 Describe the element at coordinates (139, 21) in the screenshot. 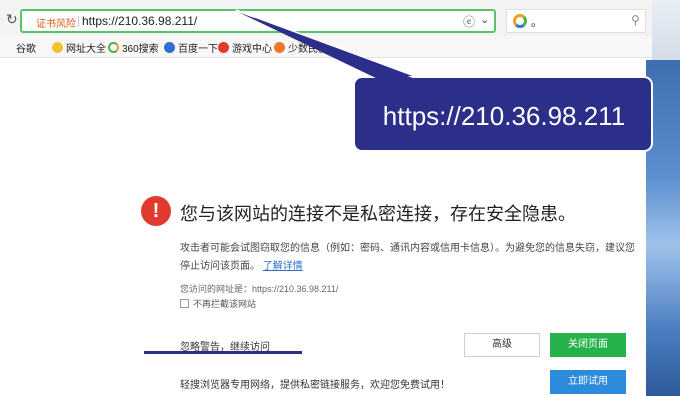

I see `url-text: https://210.36.98.211/` at that location.